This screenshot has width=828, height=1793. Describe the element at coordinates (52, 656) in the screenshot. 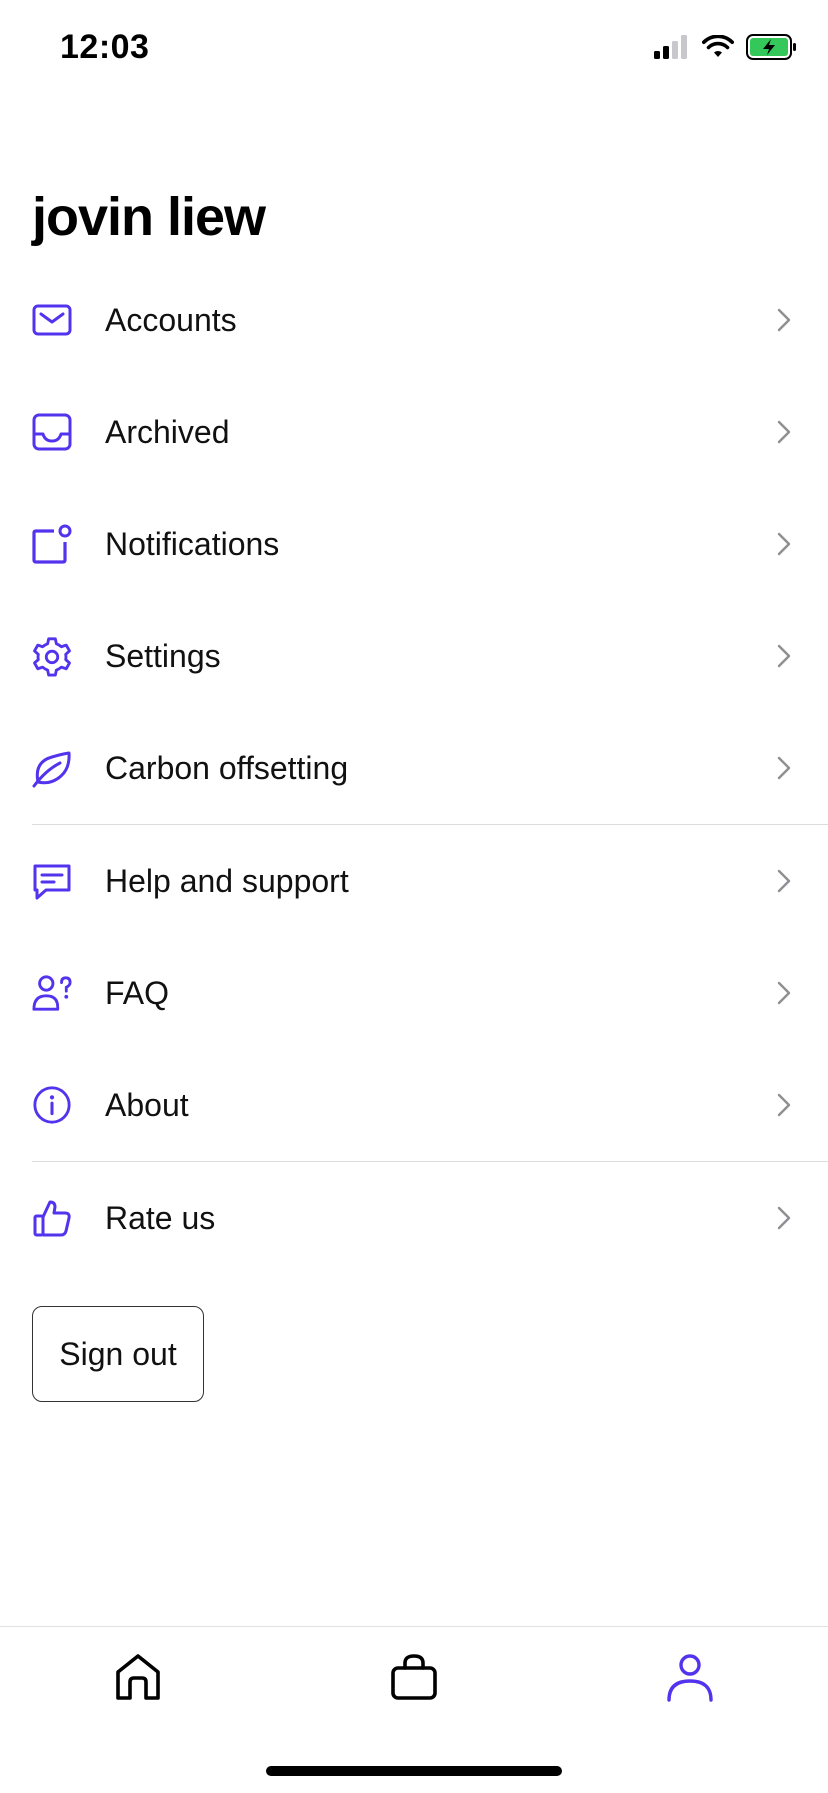

I see `gear-icon` at that location.